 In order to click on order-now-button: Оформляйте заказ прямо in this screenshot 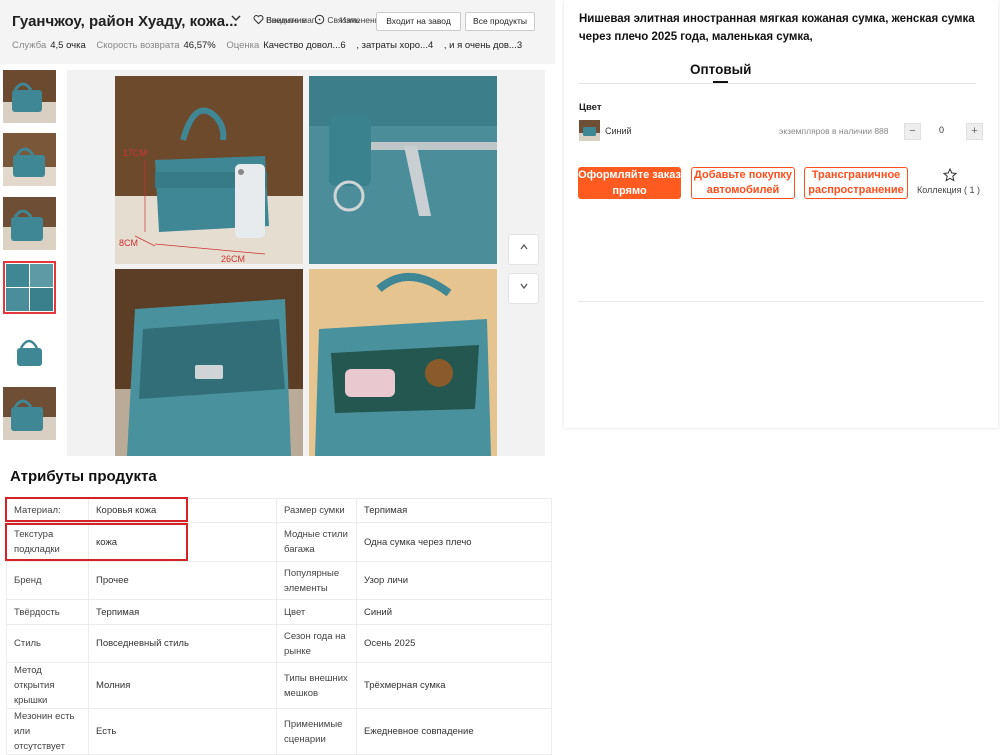, I will do `click(629, 183)`.